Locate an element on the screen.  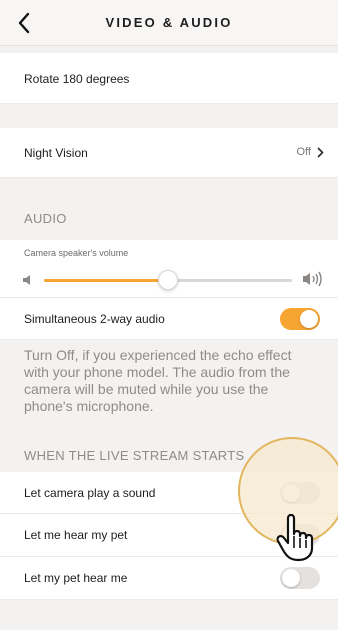
chevron-right-icon is located at coordinates (320, 152).